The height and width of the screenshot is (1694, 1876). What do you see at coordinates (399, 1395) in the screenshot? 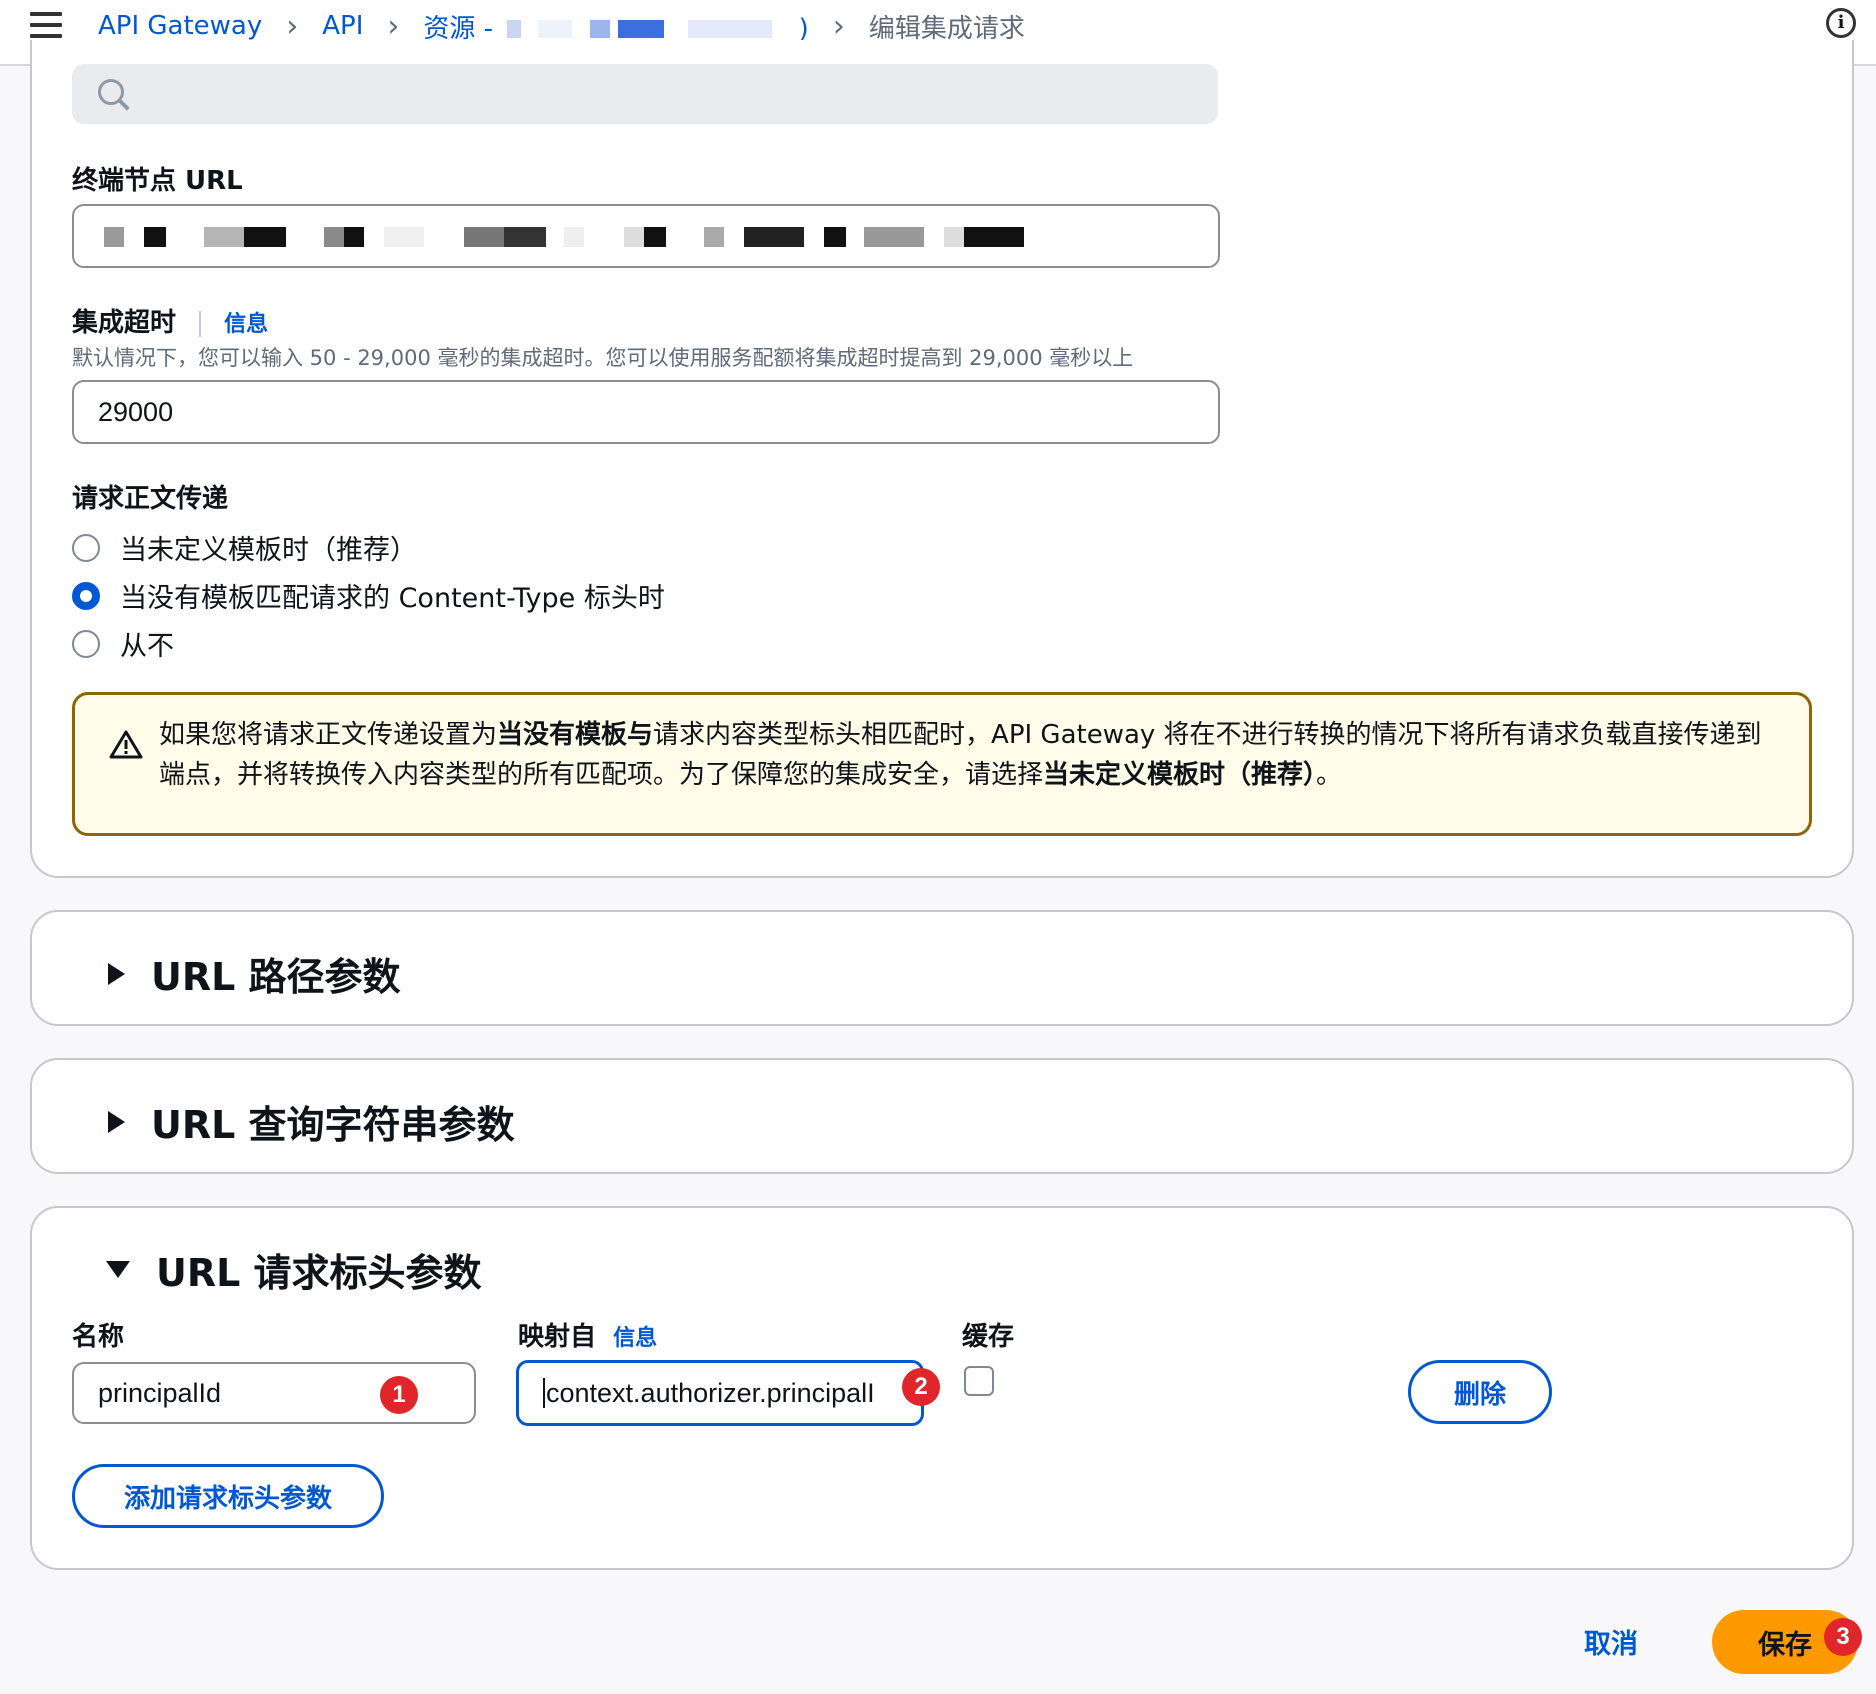
I see `annotation-badge-1: 1` at bounding box center [399, 1395].